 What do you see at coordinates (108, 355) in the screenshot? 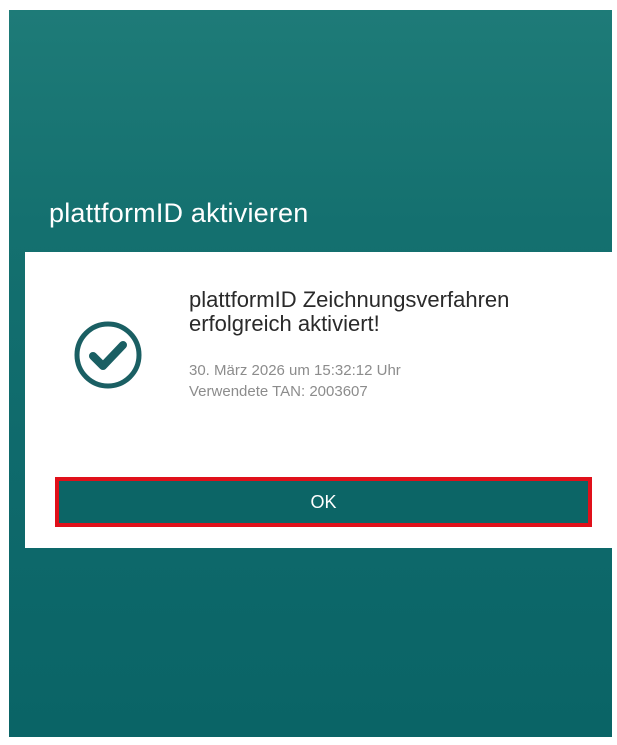
I see `check-circle-icon` at bounding box center [108, 355].